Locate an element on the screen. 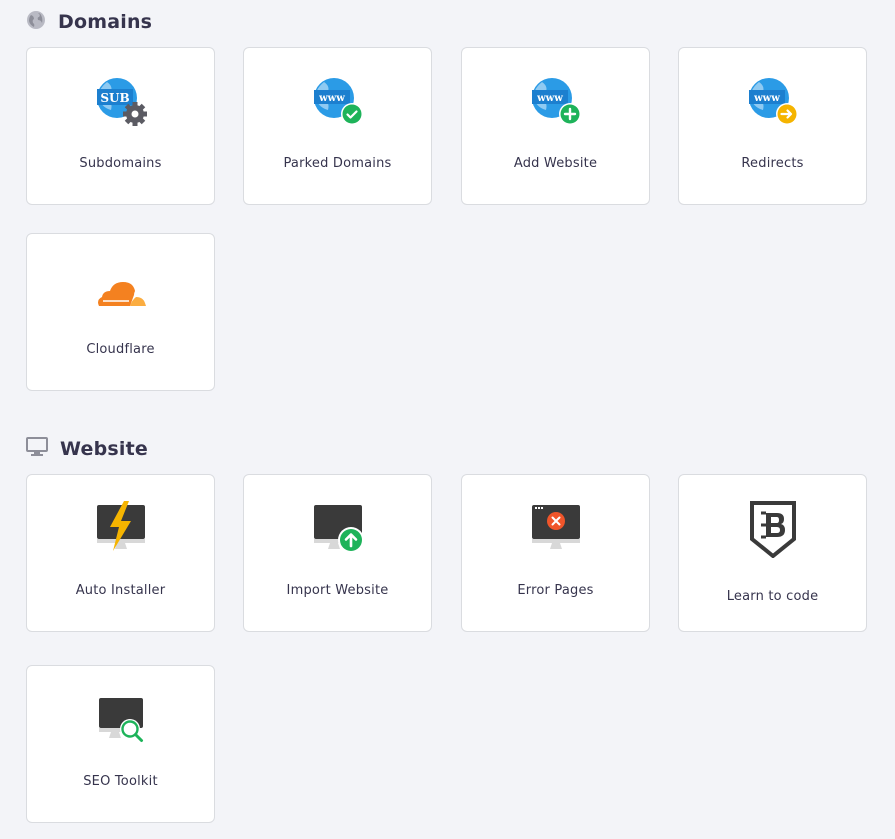  cloudflare-cloud-icon is located at coordinates (121, 294).